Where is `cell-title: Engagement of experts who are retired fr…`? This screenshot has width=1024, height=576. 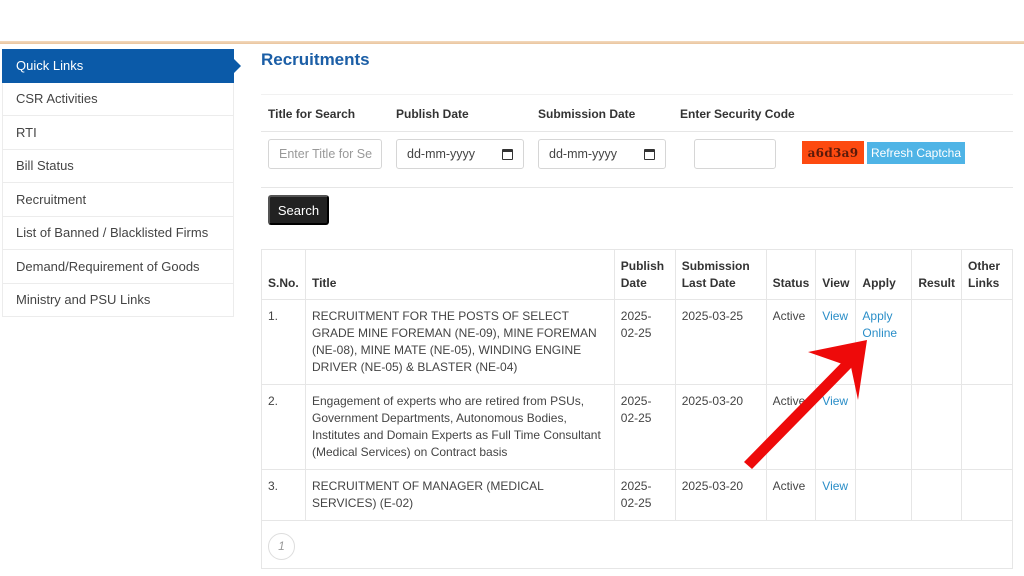
cell-title: Engagement of experts who are retired fr… is located at coordinates (459, 427).